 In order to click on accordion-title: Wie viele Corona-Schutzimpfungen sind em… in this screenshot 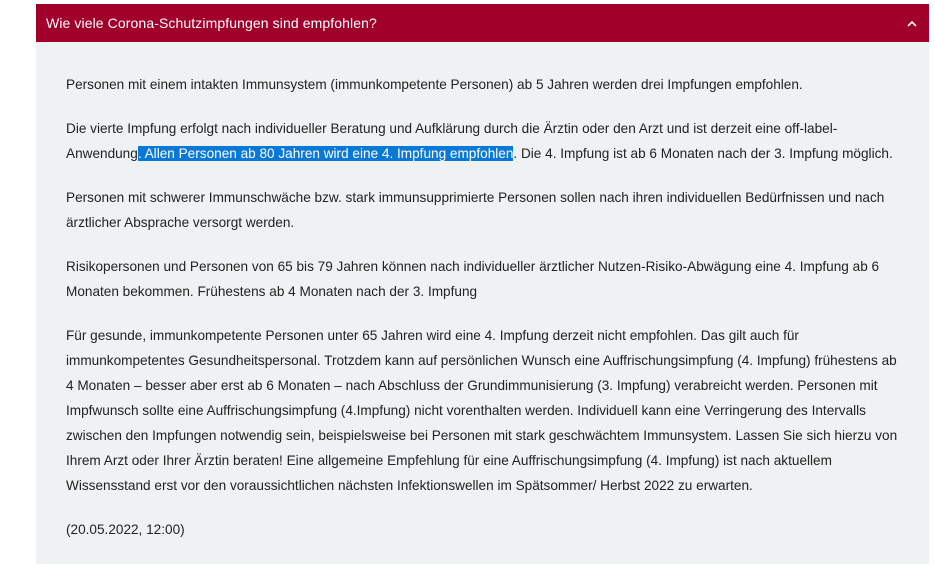, I will do `click(211, 23)`.